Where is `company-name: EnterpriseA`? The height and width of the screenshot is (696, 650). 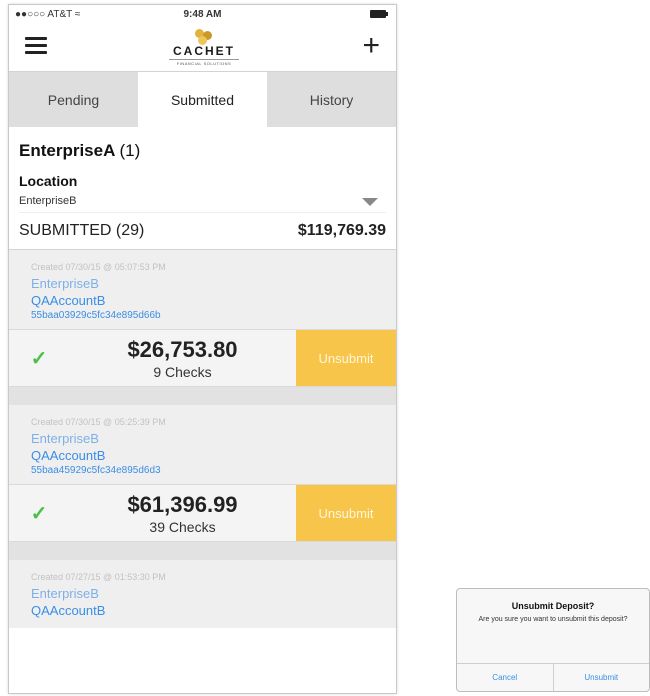
company-name: EnterpriseA is located at coordinates (67, 150).